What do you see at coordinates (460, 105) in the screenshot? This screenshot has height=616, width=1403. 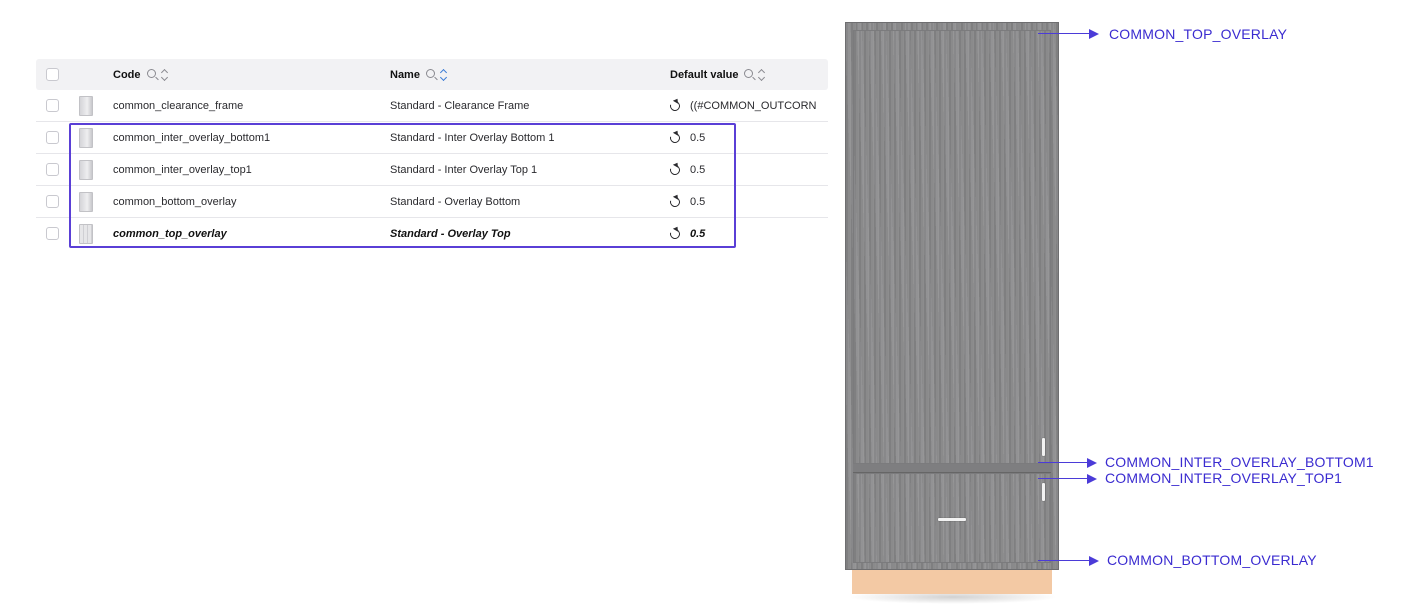 I see `row-name: Standard - Clearance Frame` at bounding box center [460, 105].